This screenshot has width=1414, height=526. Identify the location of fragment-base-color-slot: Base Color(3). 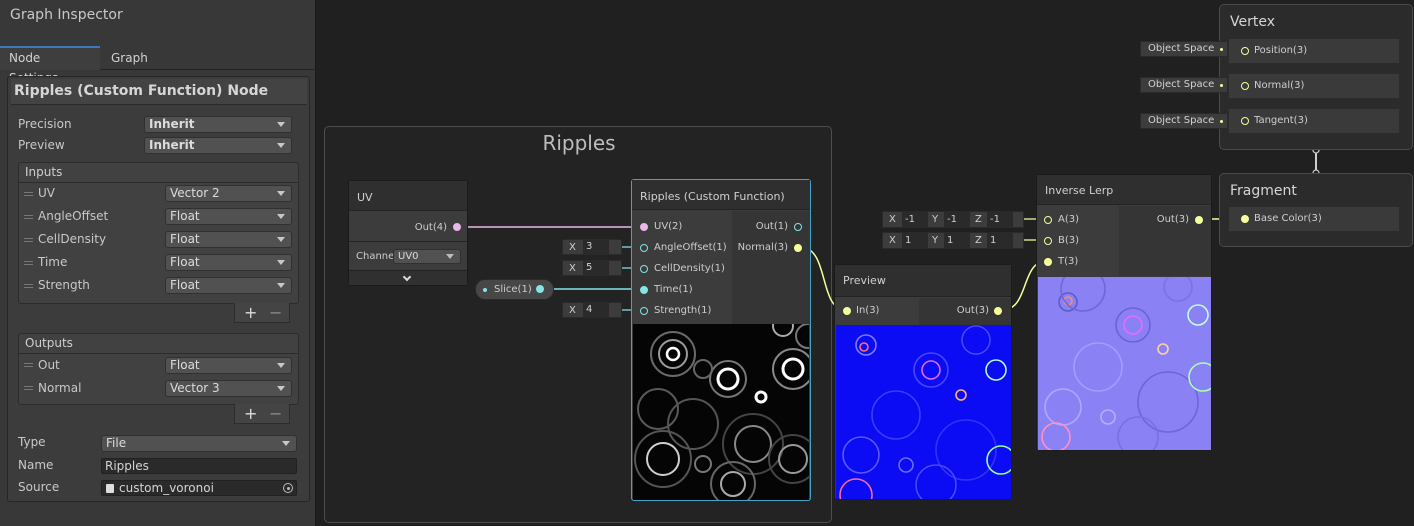
(1314, 219).